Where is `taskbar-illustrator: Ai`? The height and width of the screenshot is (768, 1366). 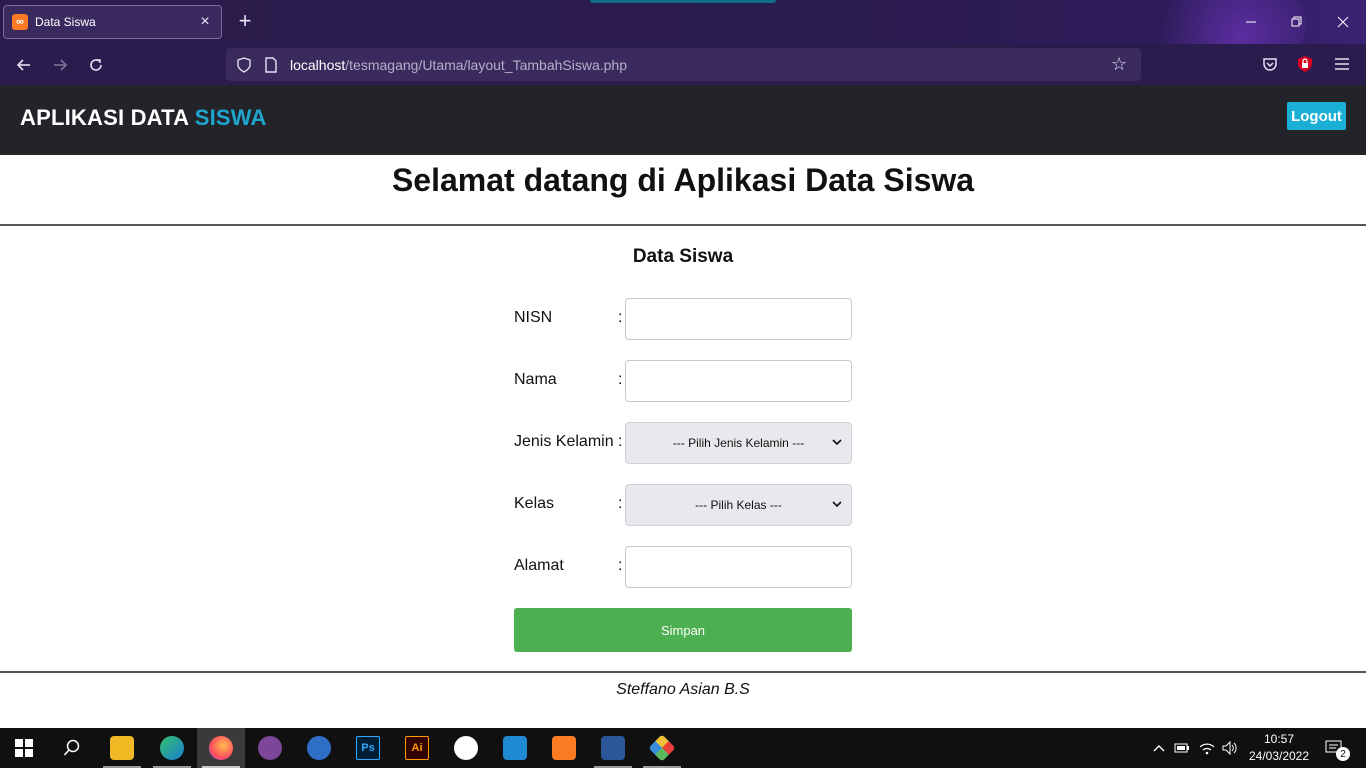 taskbar-illustrator: Ai is located at coordinates (417, 748).